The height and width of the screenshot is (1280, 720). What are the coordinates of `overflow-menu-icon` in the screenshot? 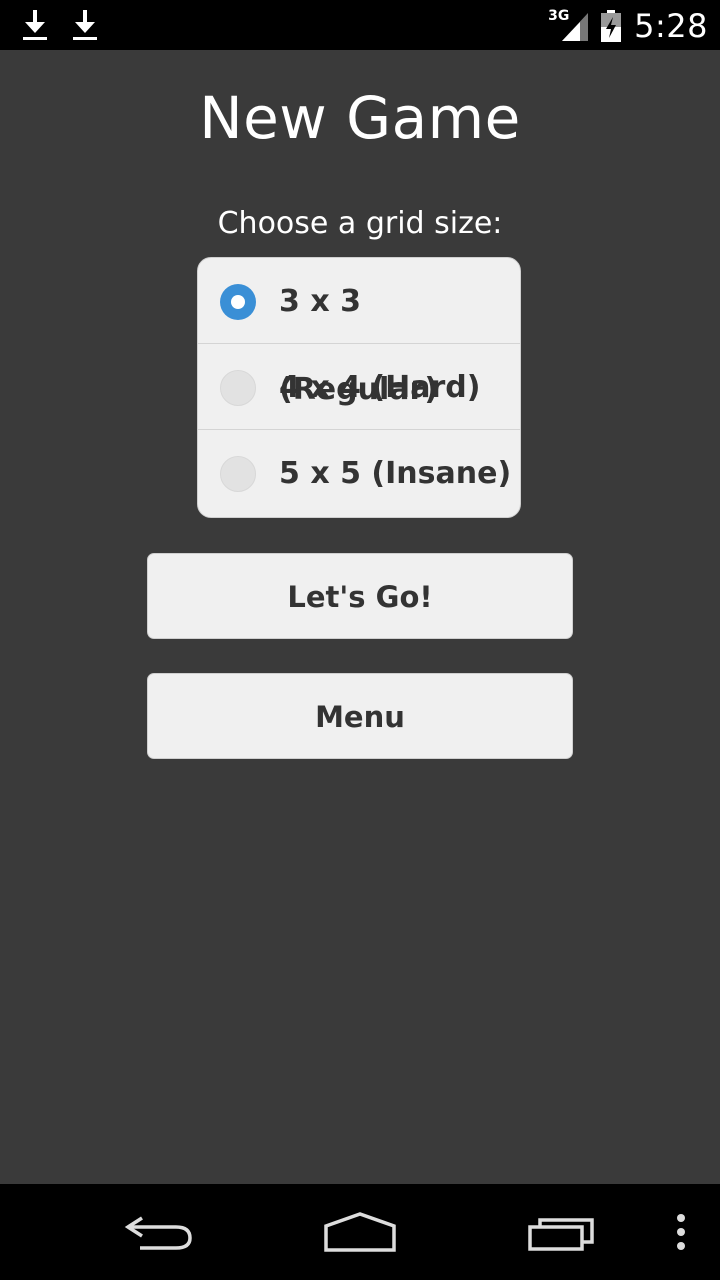 It's located at (681, 1232).